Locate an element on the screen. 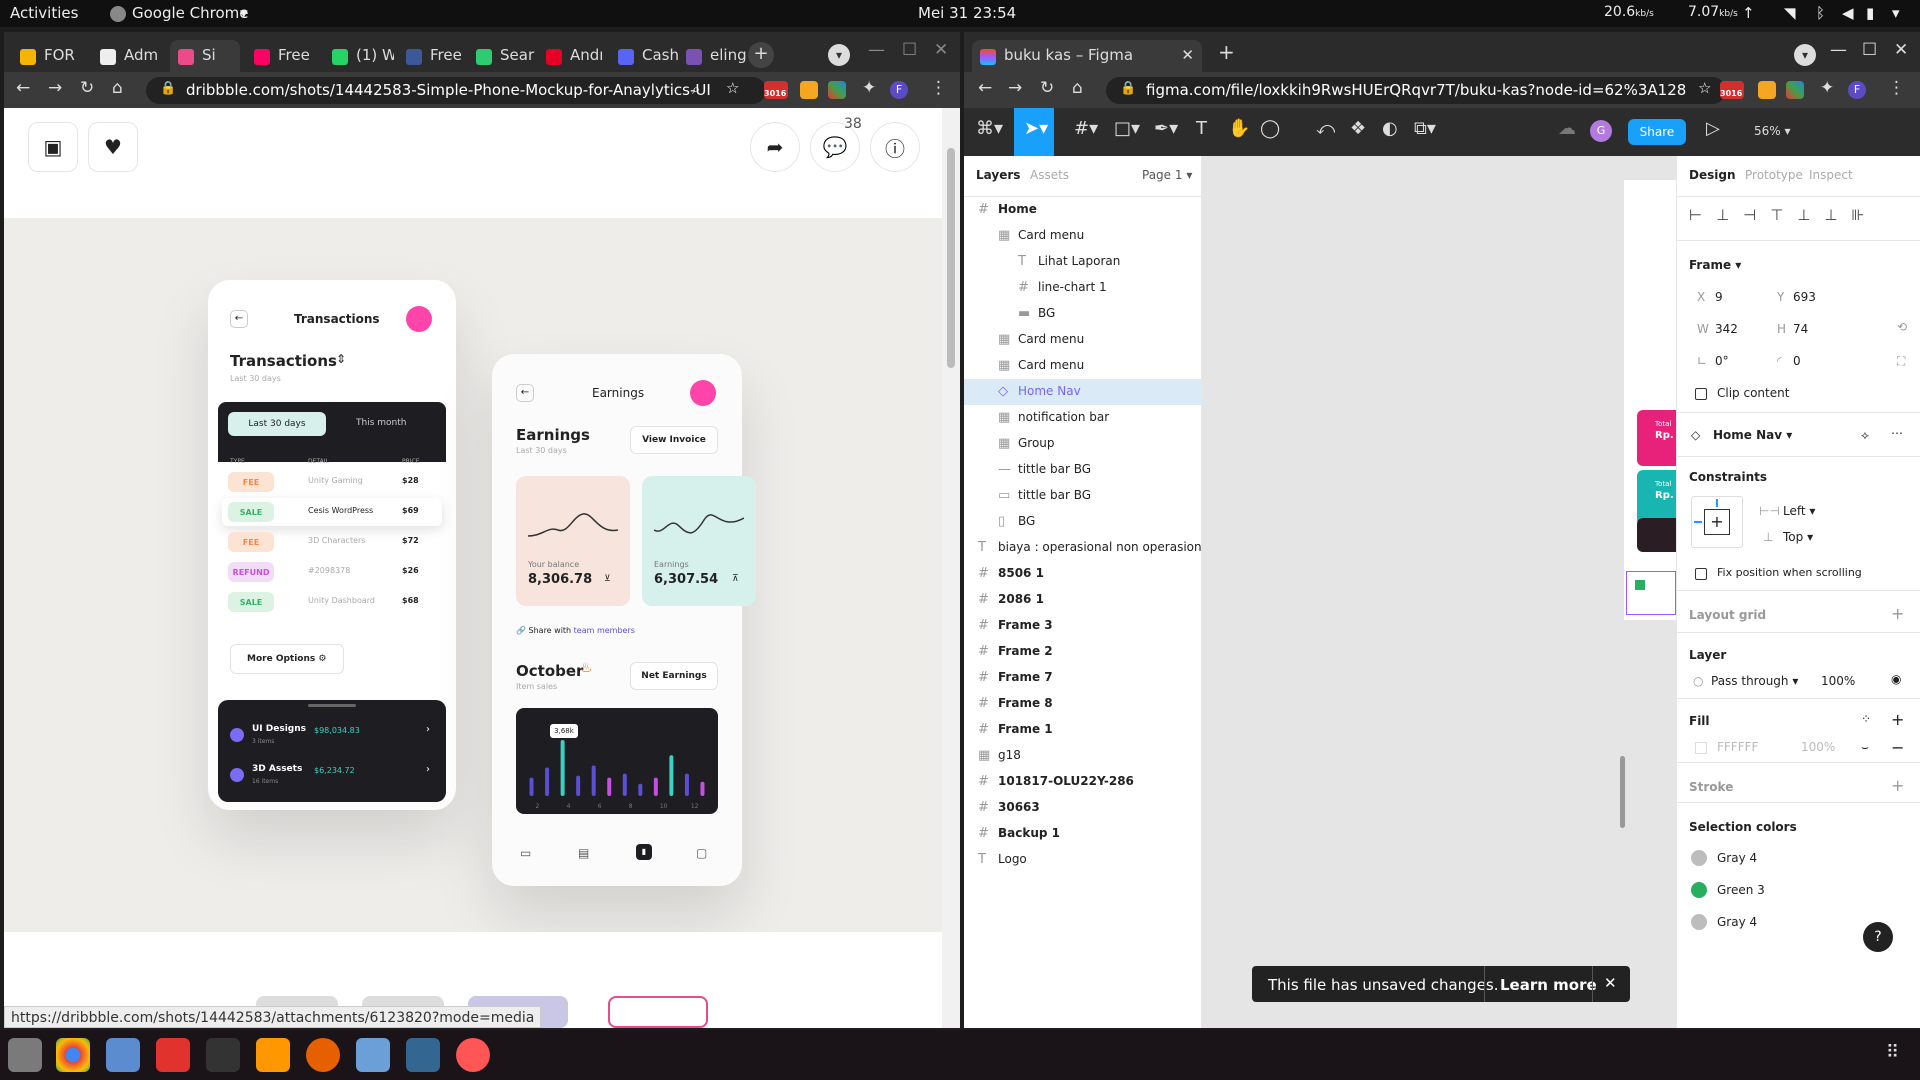 This screenshot has width=1920, height=1080. app-grid-icon: ⠿ is located at coordinates (1892, 1052).